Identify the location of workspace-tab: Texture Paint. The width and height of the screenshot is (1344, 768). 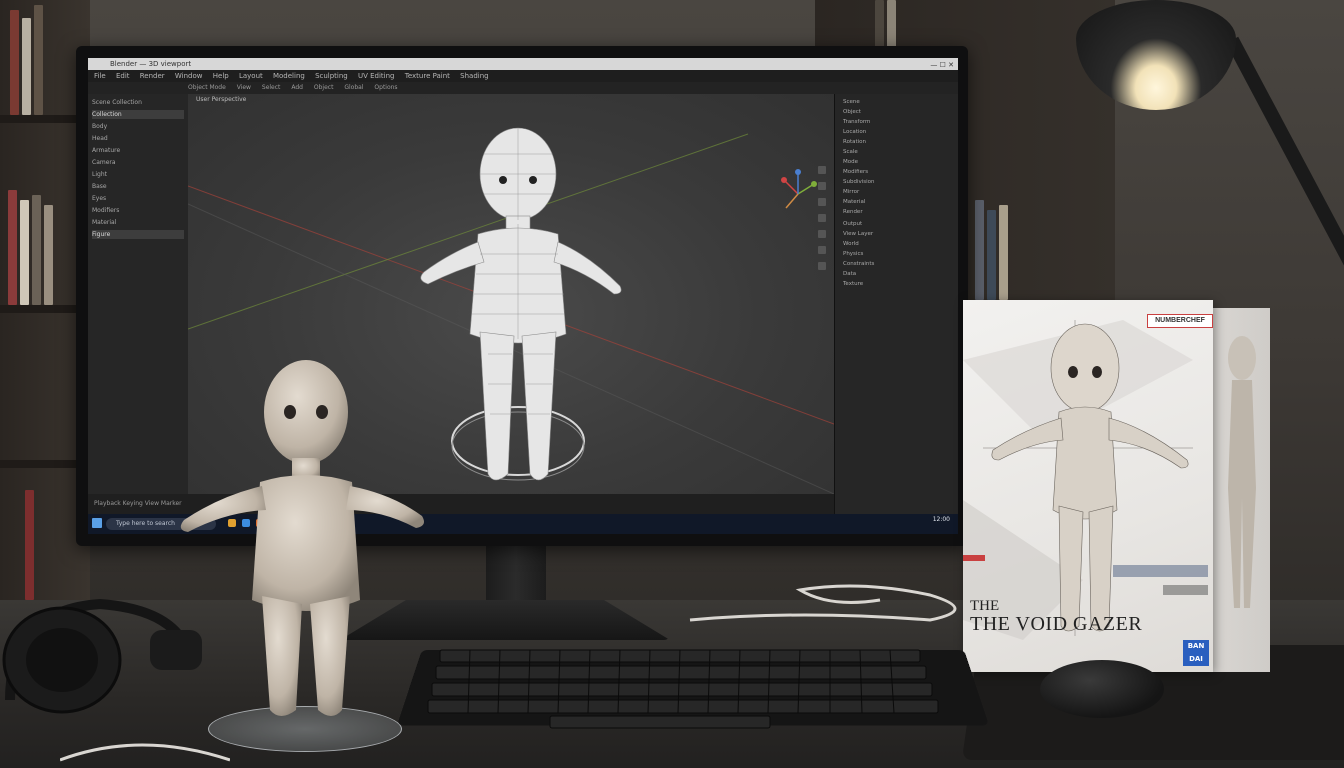
(427, 76).